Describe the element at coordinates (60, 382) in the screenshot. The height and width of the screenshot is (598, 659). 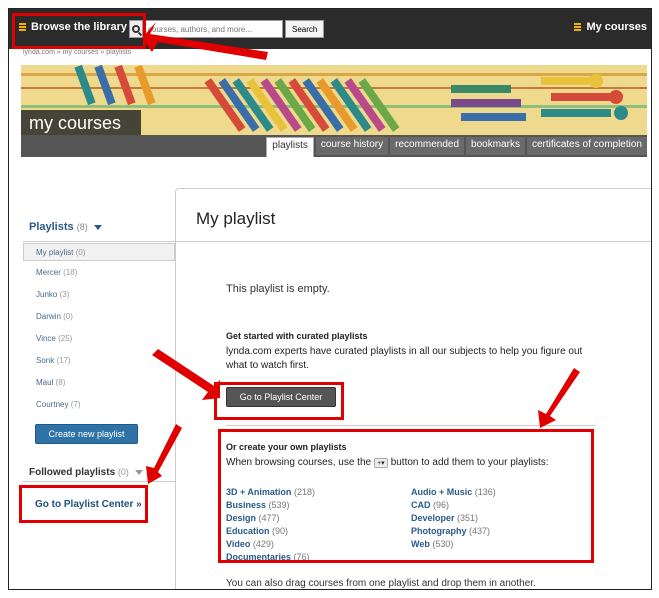
I see `playlist-count: (8)` at that location.